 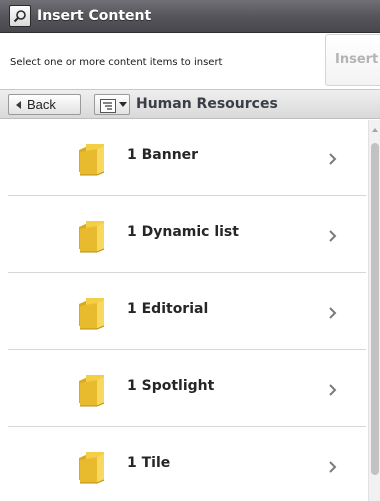 What do you see at coordinates (190, 16) in the screenshot?
I see `title-bar: Insert Content` at bounding box center [190, 16].